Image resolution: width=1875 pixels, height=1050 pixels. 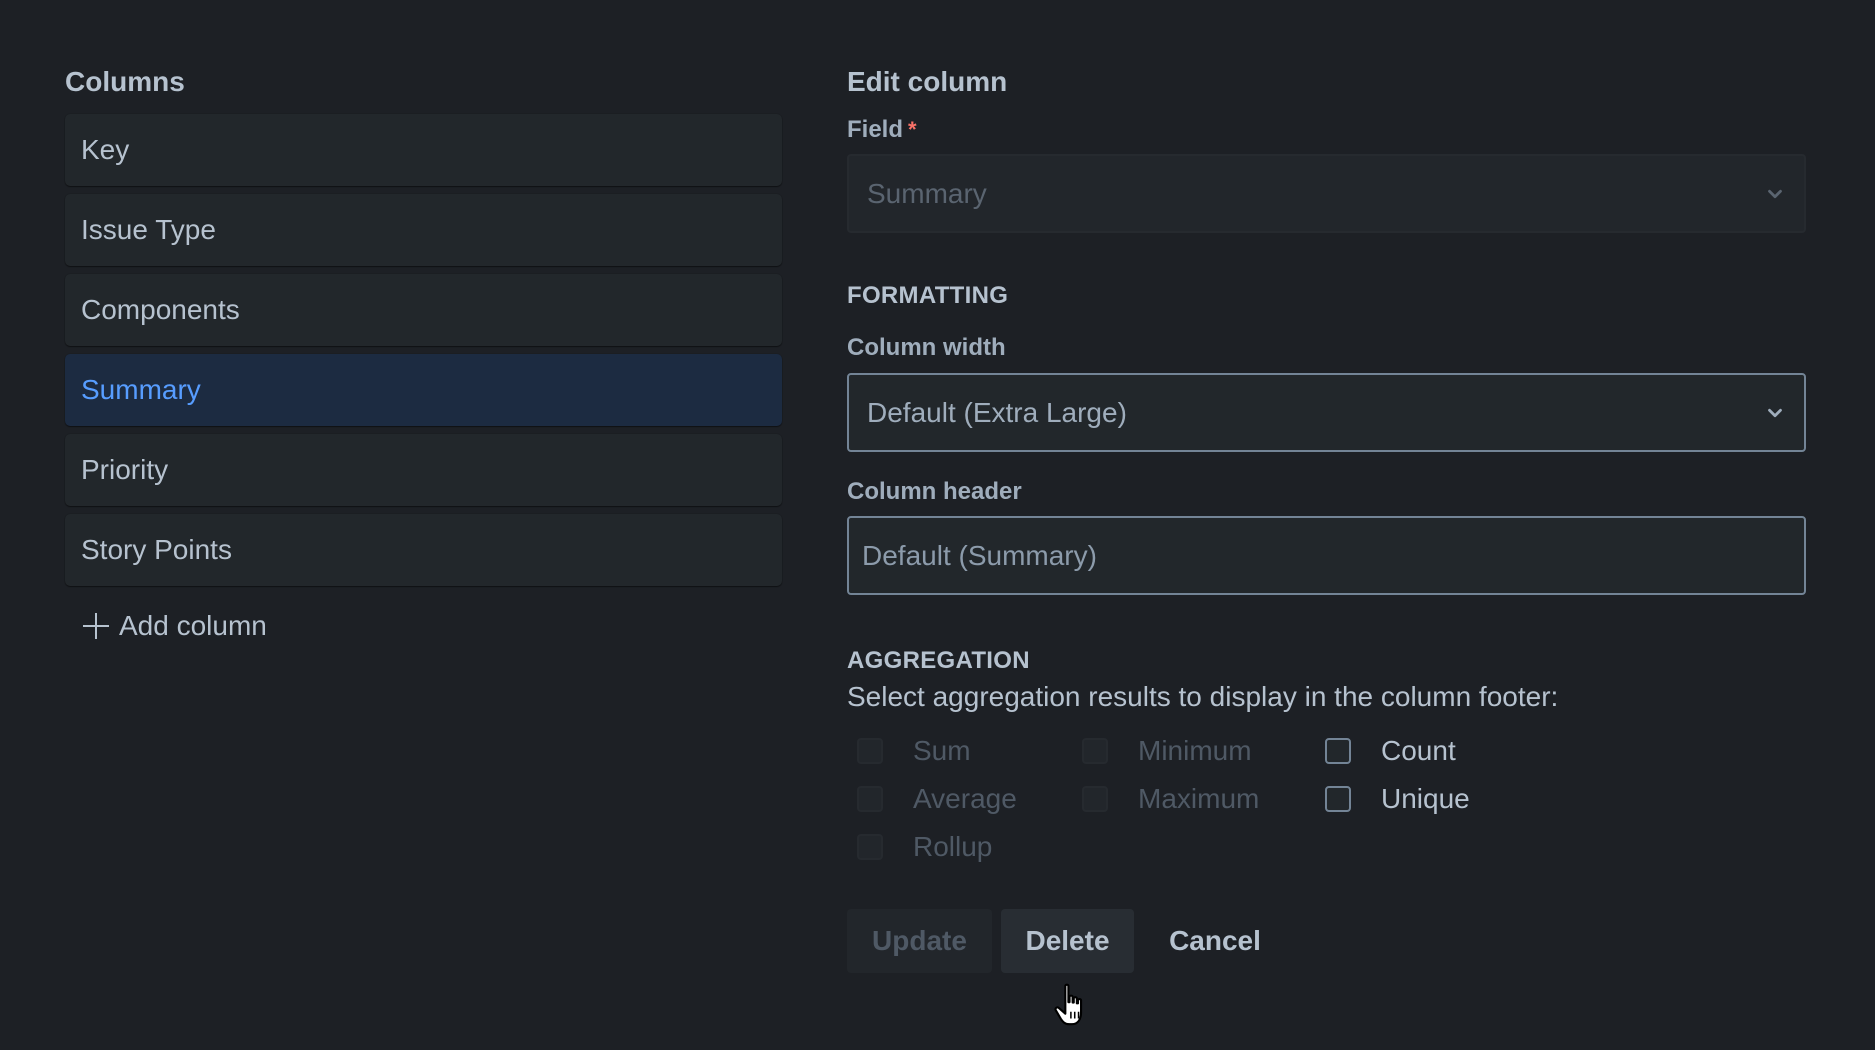 I want to click on checkbox-maximum: Maximum, so click(x=1170, y=799).